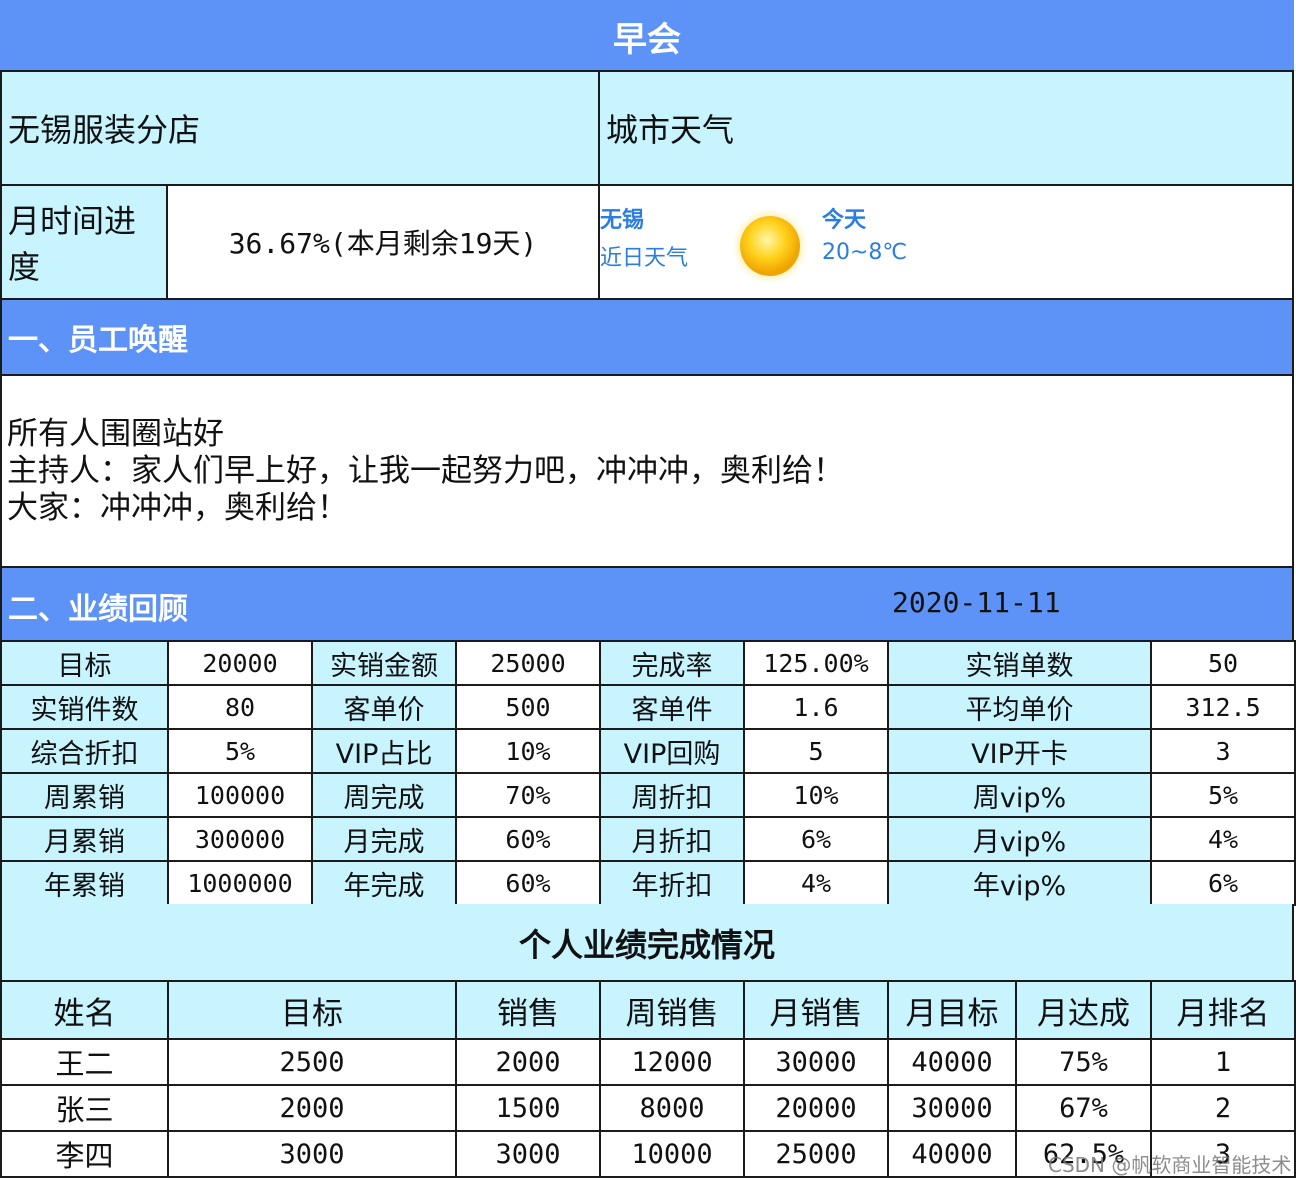 Image resolution: width=1296 pixels, height=1180 pixels. Describe the element at coordinates (952, 1010) in the screenshot. I see `column-header: 月目标` at that location.